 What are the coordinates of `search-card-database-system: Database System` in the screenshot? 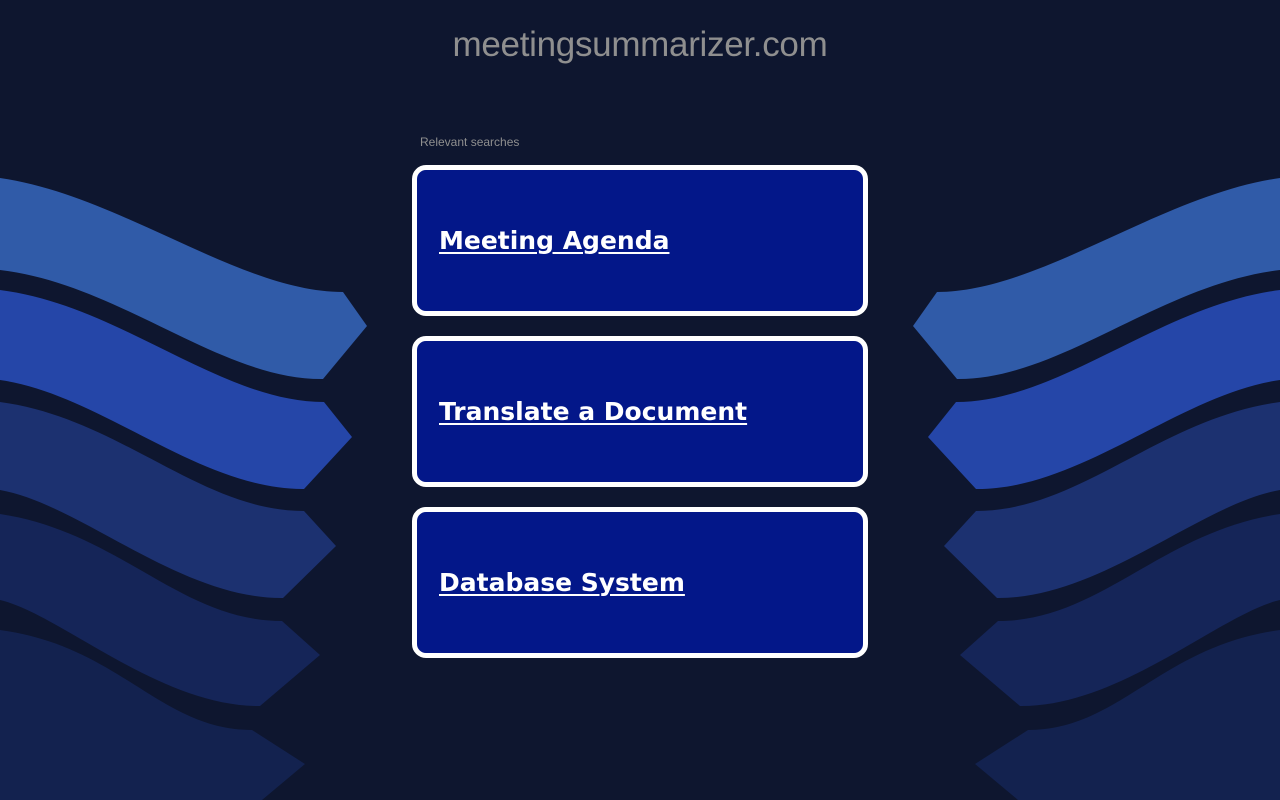 It's located at (640, 582).